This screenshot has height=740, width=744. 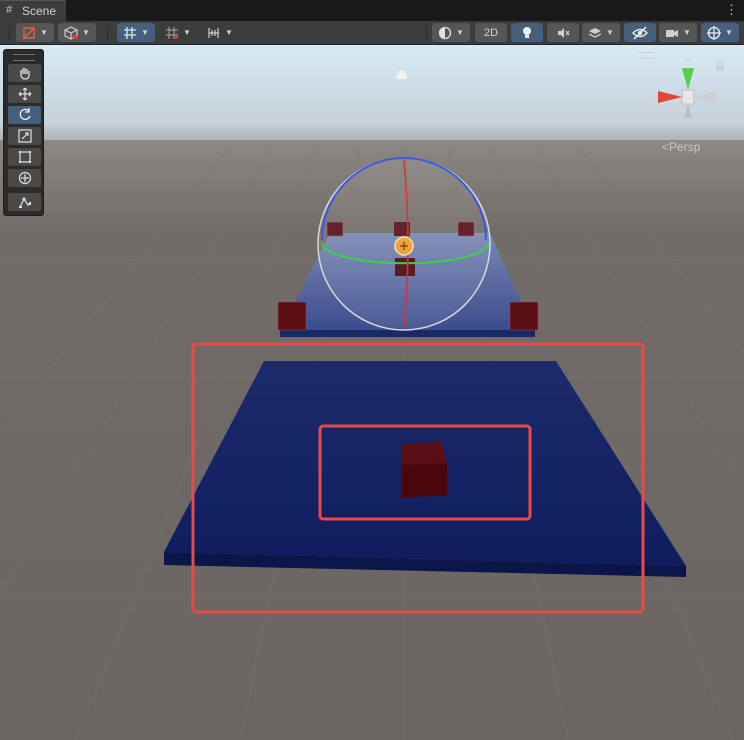 I want to click on tab-bar: # Scene ⋮, so click(x=372, y=10).